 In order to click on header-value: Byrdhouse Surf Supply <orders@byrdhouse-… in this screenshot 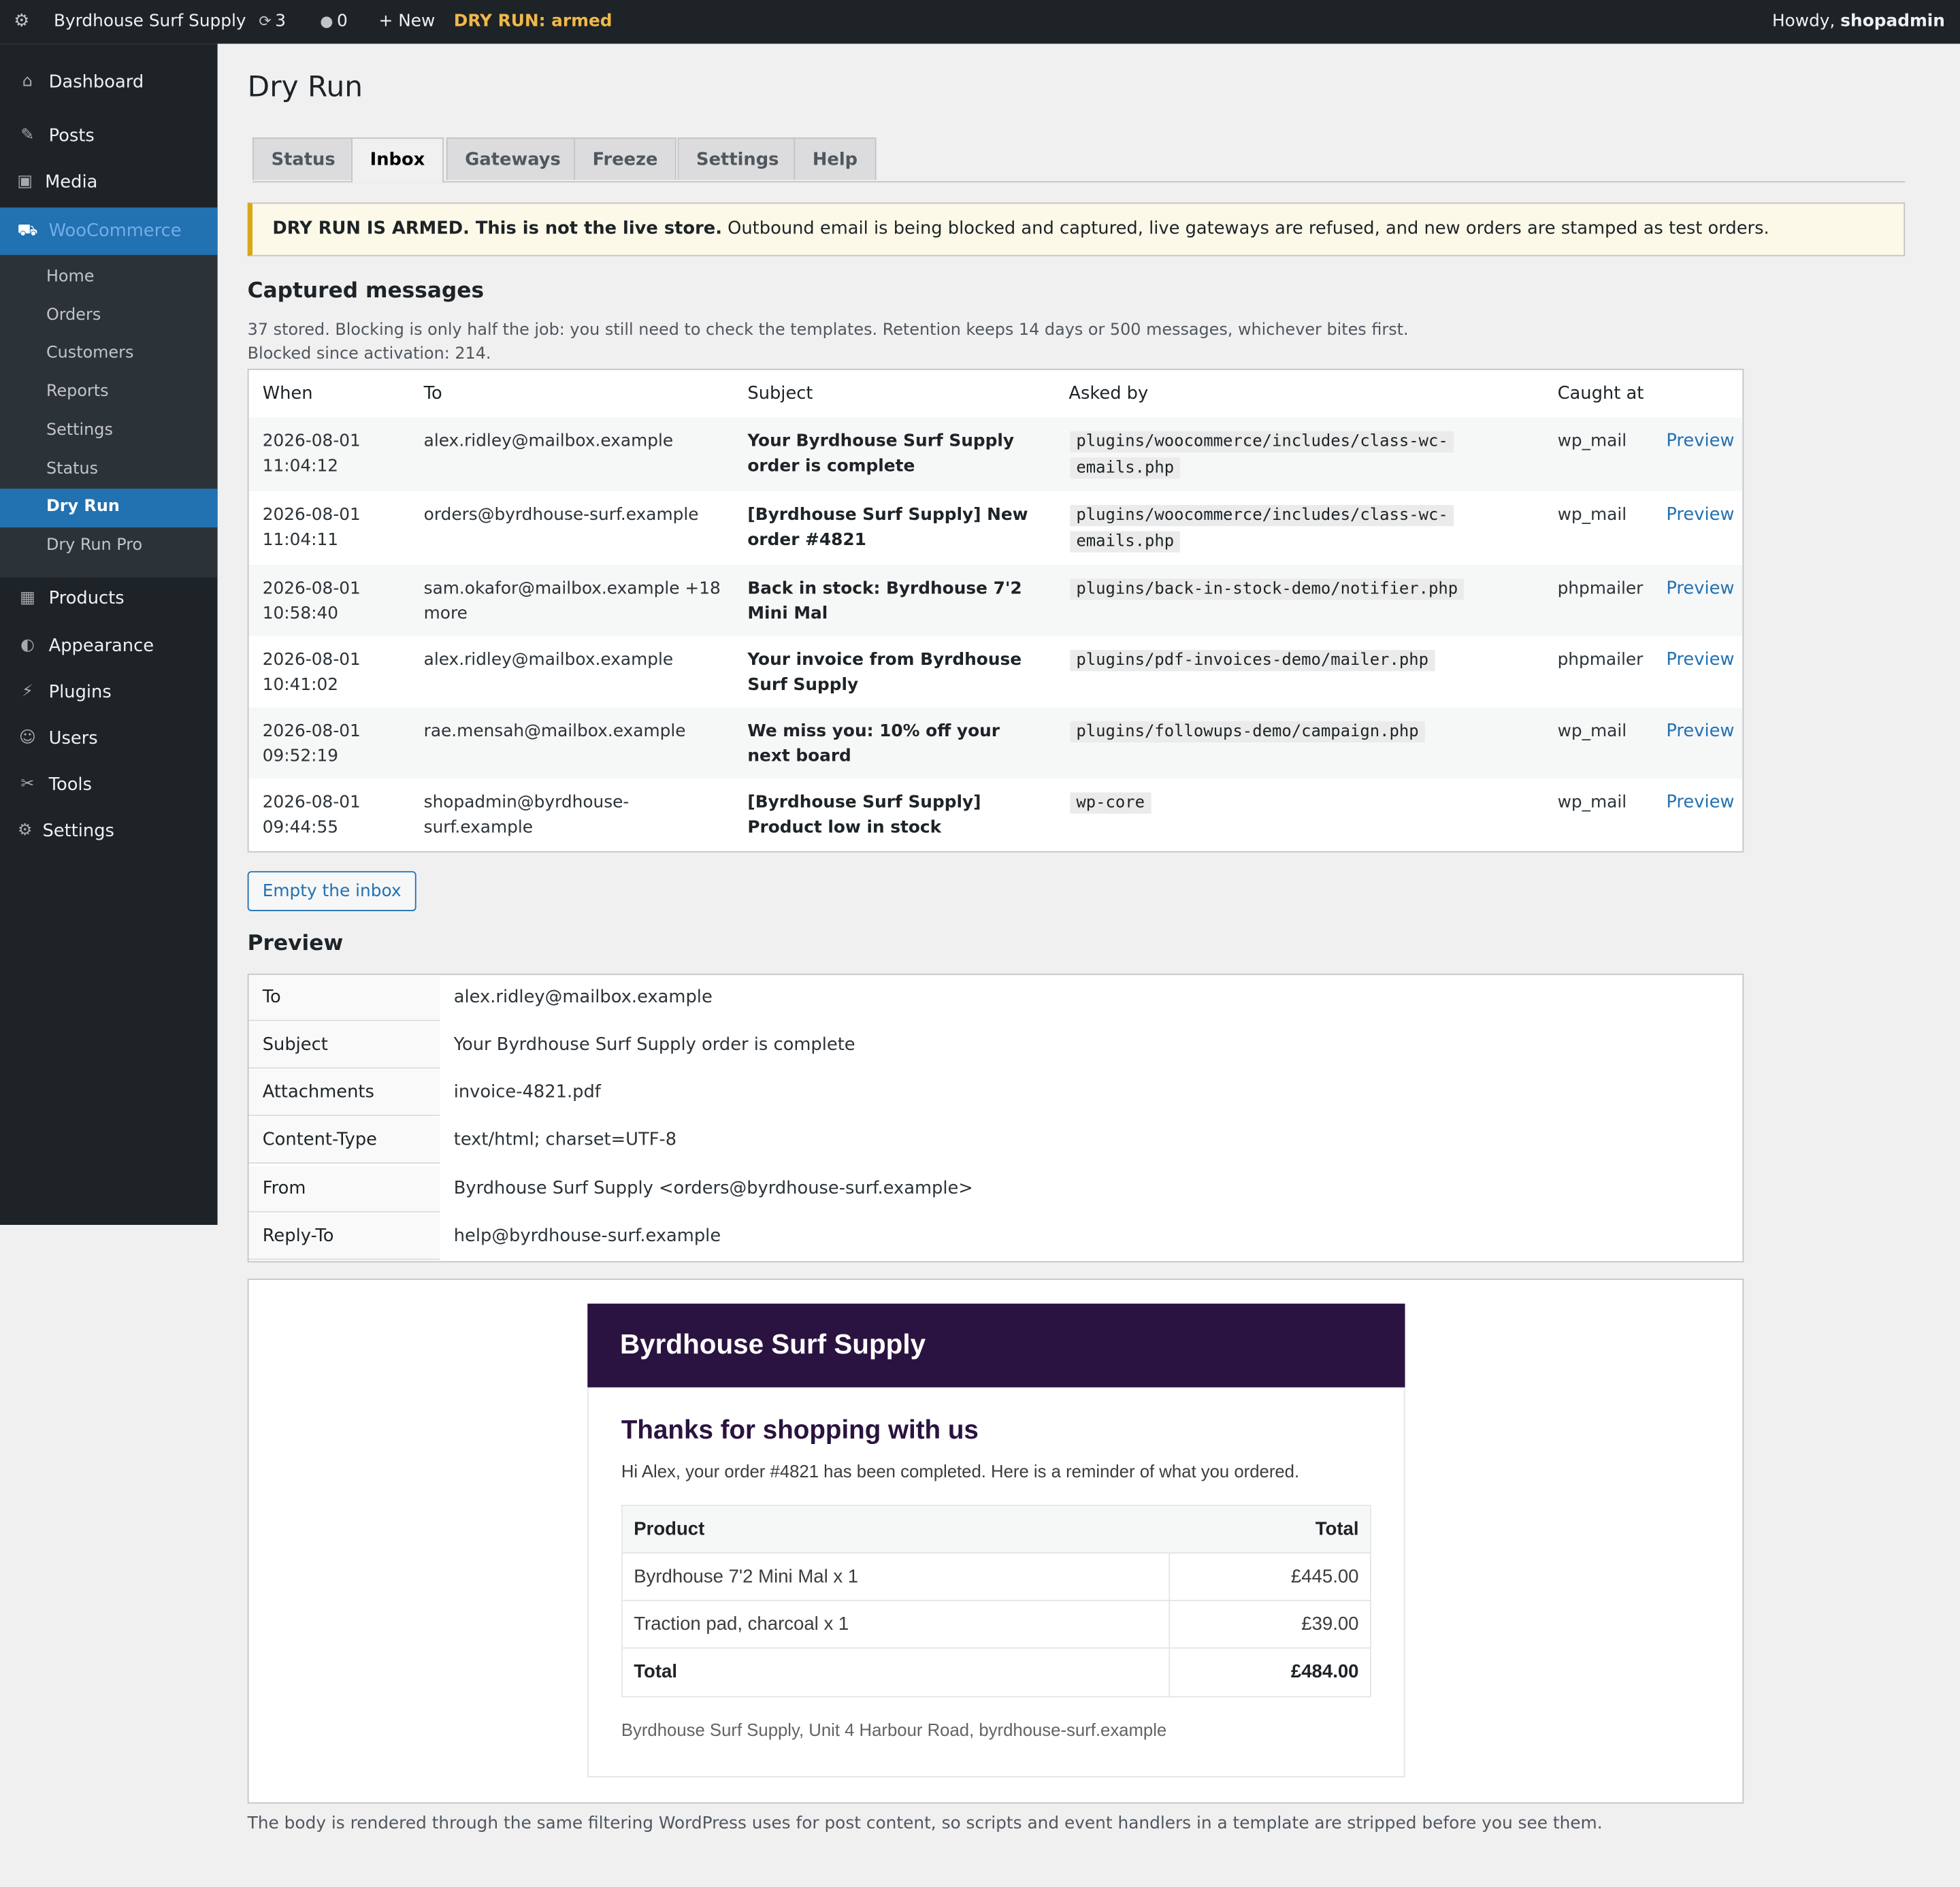, I will do `click(713, 1189)`.